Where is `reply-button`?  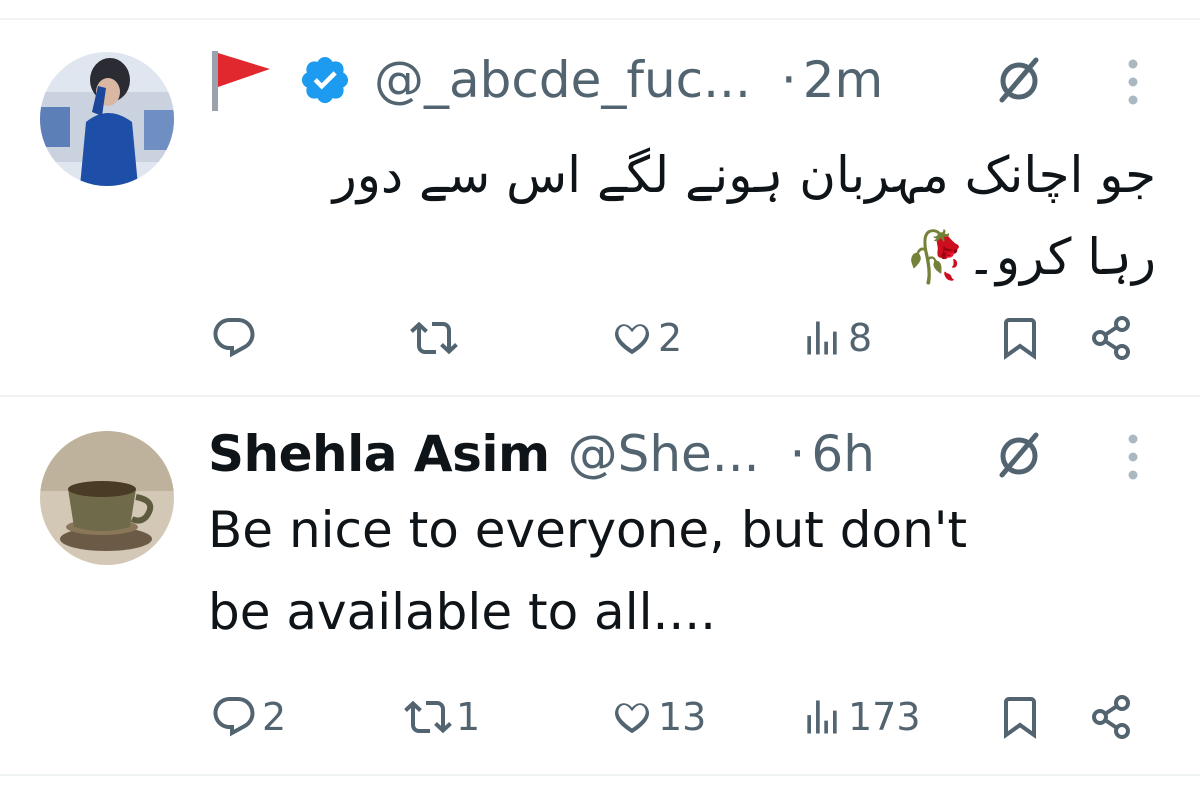 reply-button is located at coordinates (236, 338).